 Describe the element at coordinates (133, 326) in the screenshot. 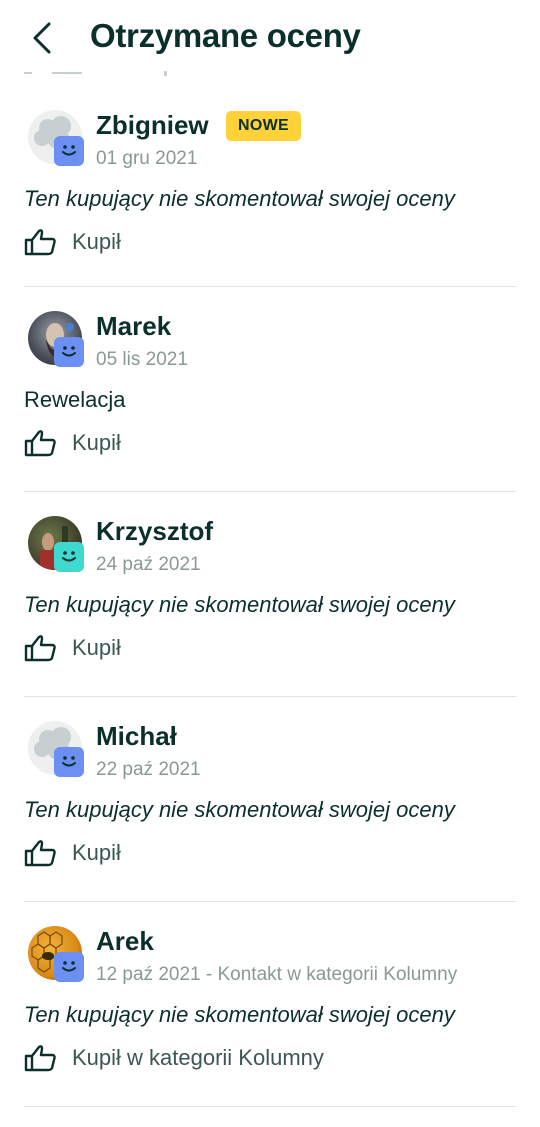

I see `reviewer-name: Marek` at that location.